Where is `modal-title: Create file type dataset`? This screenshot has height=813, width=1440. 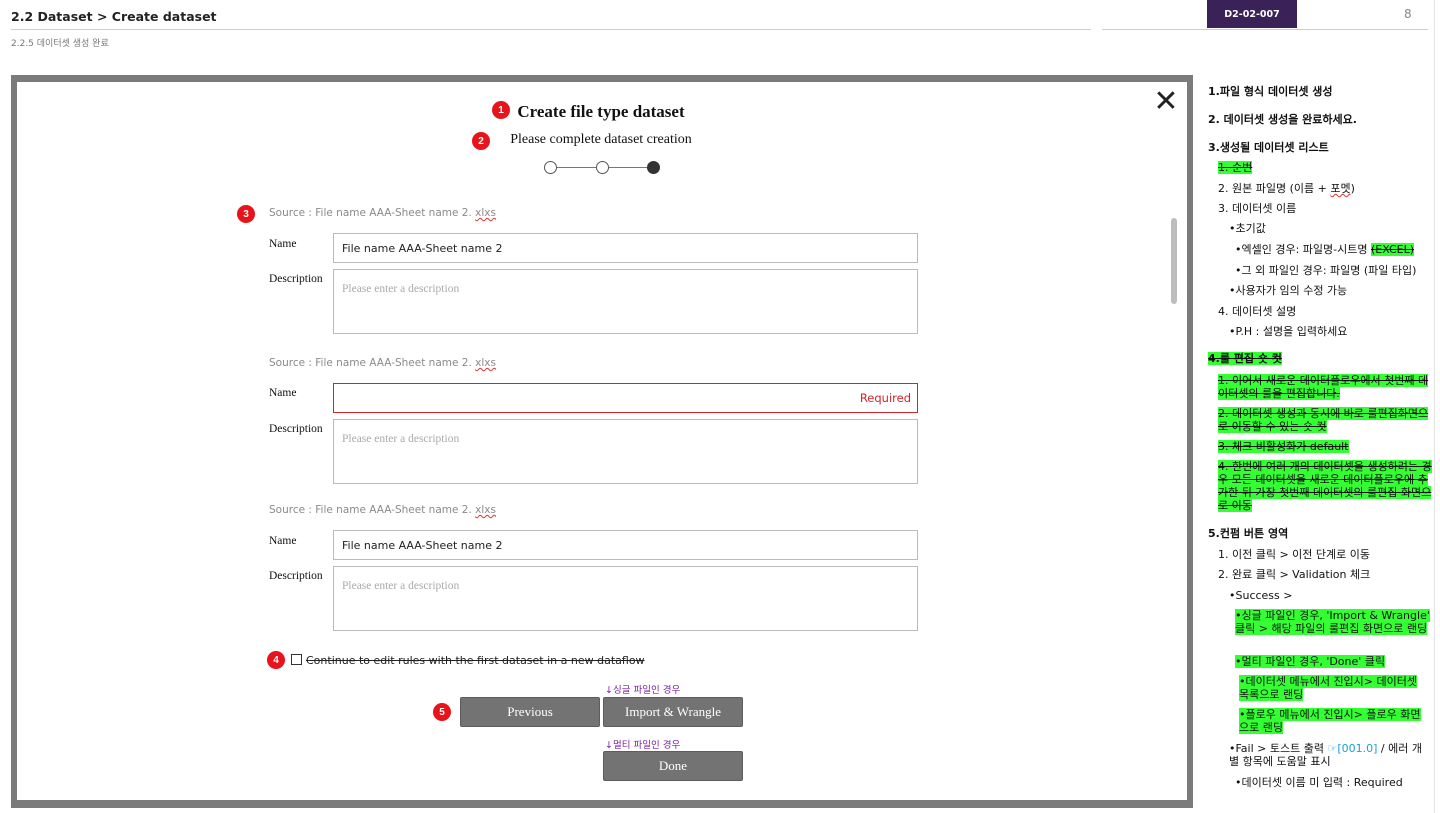
modal-title: Create file type dataset is located at coordinates (601, 111).